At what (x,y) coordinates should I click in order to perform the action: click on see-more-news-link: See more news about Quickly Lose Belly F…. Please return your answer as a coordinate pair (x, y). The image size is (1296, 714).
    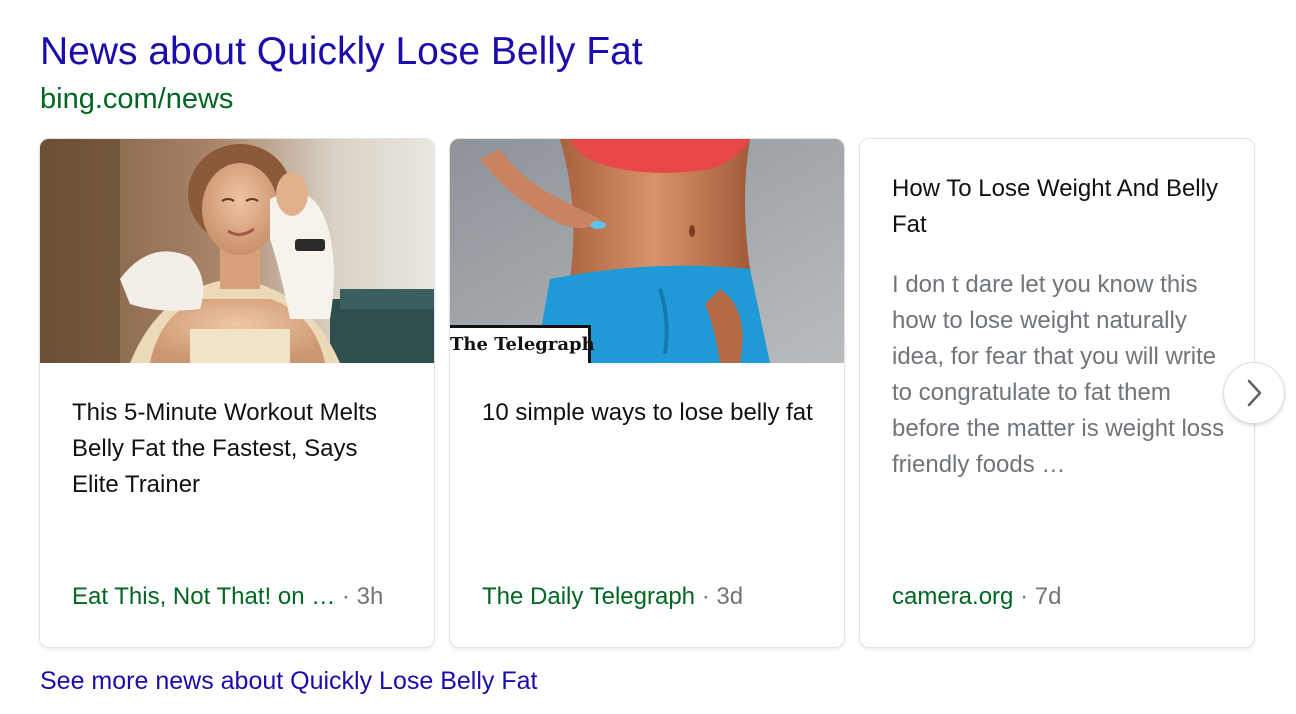
    Looking at the image, I should click on (288, 681).